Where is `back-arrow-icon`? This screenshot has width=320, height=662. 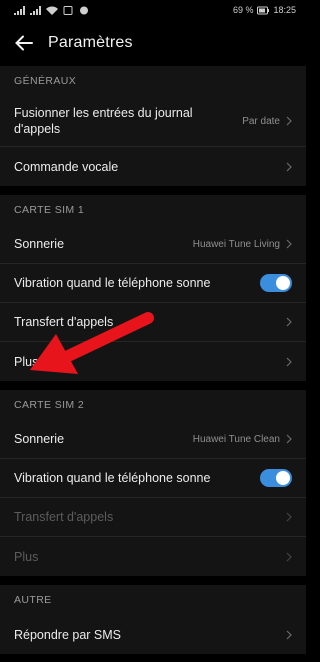
back-arrow-icon is located at coordinates (24, 43).